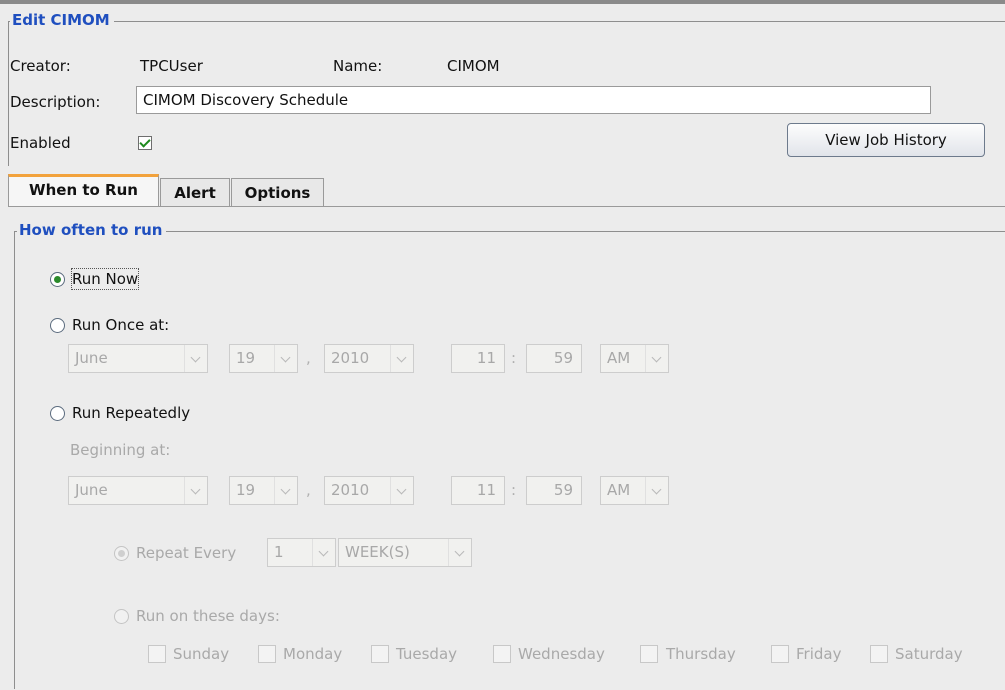 The height and width of the screenshot is (690, 1005). What do you see at coordinates (195, 192) in the screenshot?
I see `tab-alert: Alert` at bounding box center [195, 192].